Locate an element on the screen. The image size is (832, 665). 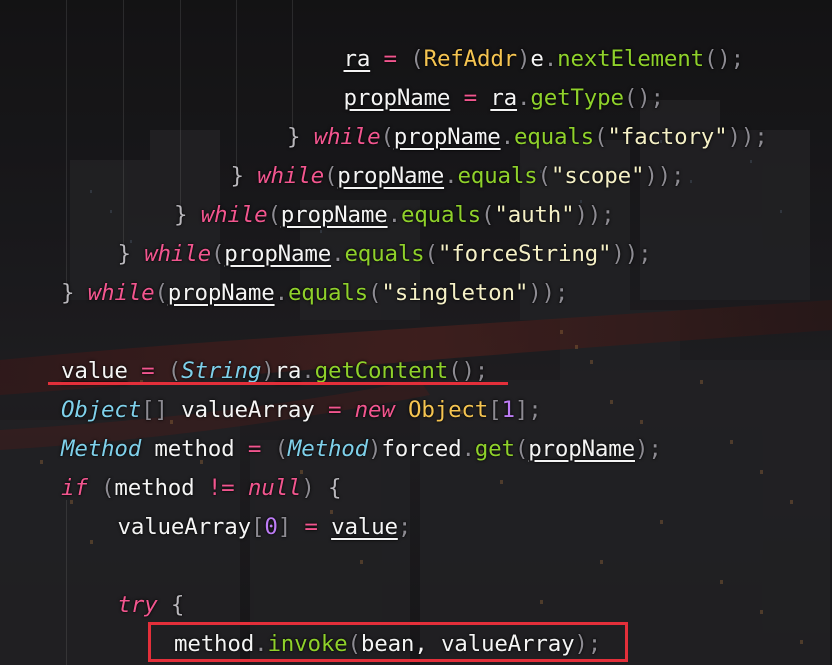
code-token: RefAddr is located at coordinates (470, 59).